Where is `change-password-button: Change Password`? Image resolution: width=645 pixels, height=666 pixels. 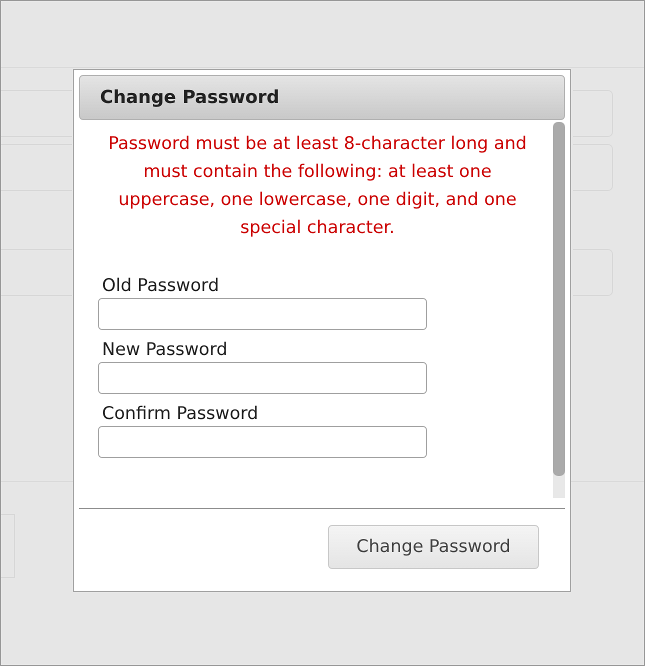
change-password-button: Change Password is located at coordinates (433, 547).